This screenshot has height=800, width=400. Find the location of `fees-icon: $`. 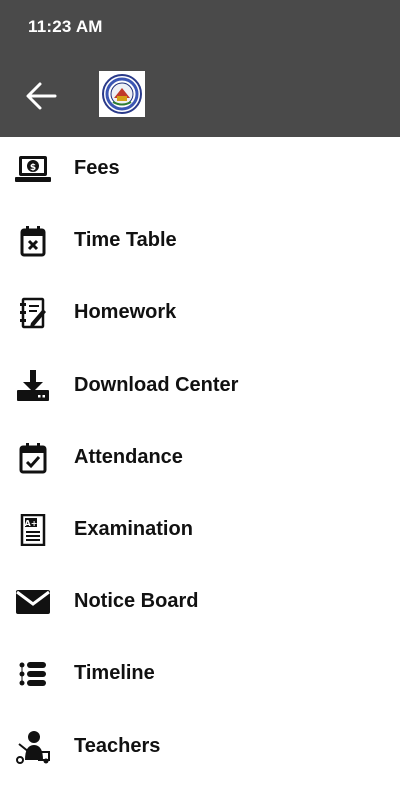

fees-icon: $ is located at coordinates (33, 169).